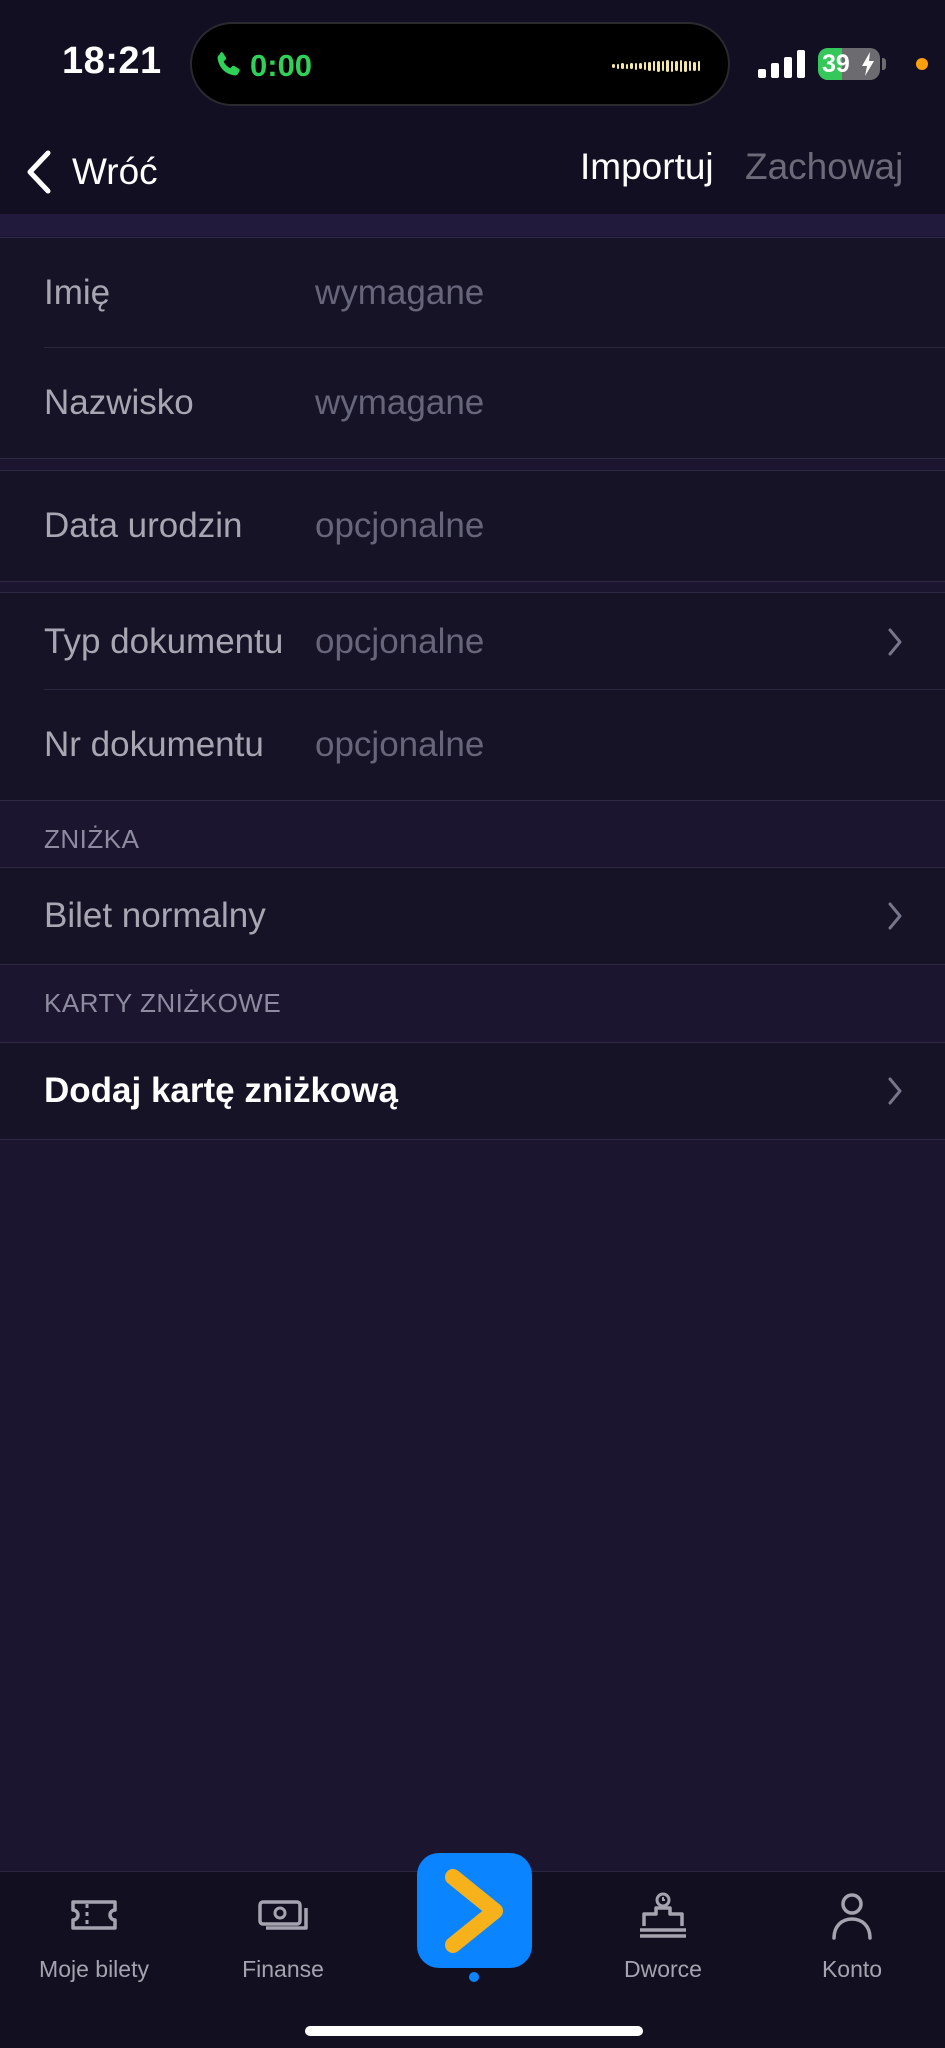 The image size is (945, 2048). What do you see at coordinates (228, 64) in the screenshot?
I see `phone-icon` at bounding box center [228, 64].